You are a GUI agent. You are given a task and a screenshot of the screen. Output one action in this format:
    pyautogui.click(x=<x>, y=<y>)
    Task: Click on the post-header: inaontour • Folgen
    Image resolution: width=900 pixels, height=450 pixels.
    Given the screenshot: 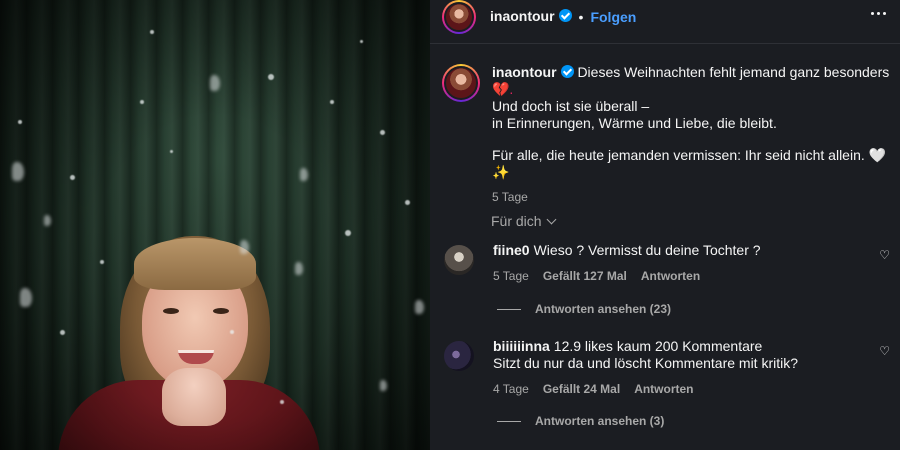 What is the action you would take?
    pyautogui.click(x=665, y=17)
    